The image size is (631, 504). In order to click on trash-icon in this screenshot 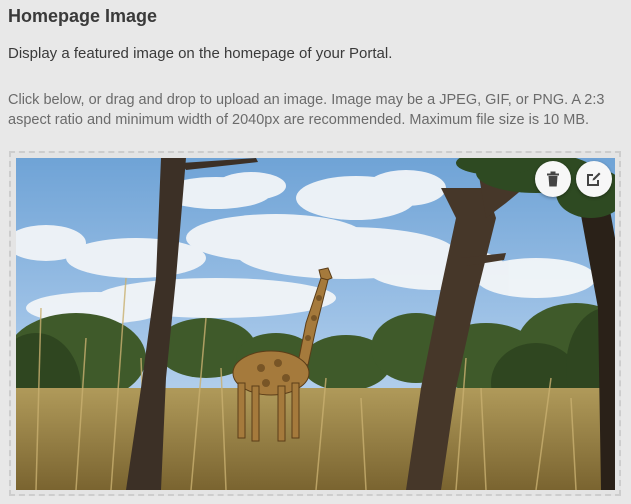, I will do `click(553, 179)`.